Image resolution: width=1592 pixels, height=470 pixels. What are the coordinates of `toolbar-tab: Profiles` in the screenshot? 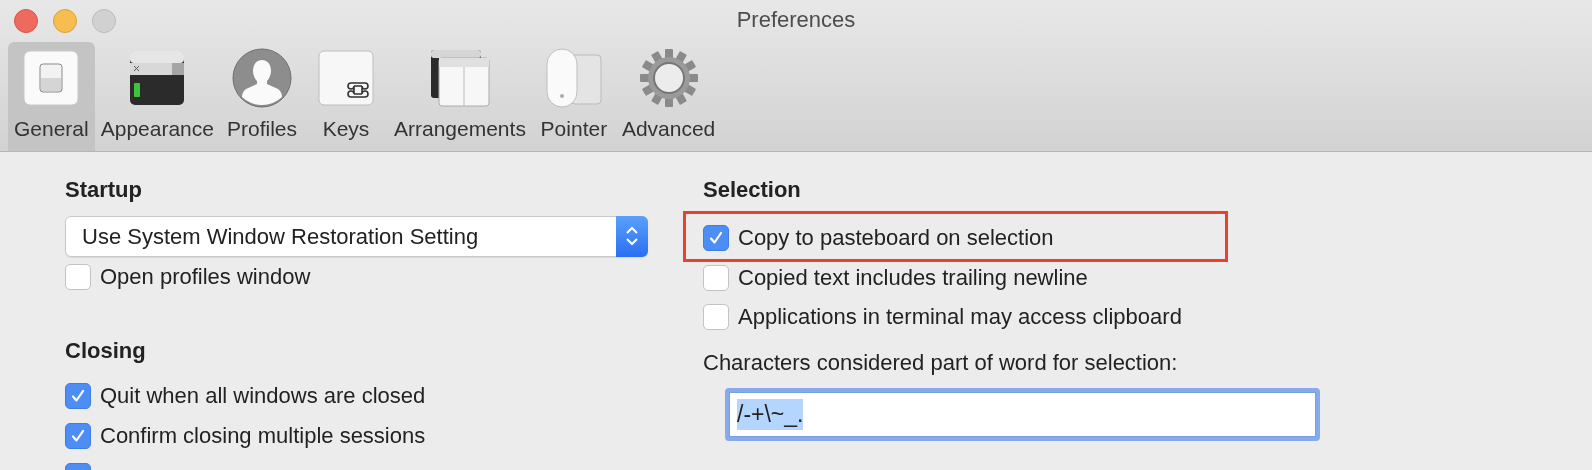 It's located at (262, 96).